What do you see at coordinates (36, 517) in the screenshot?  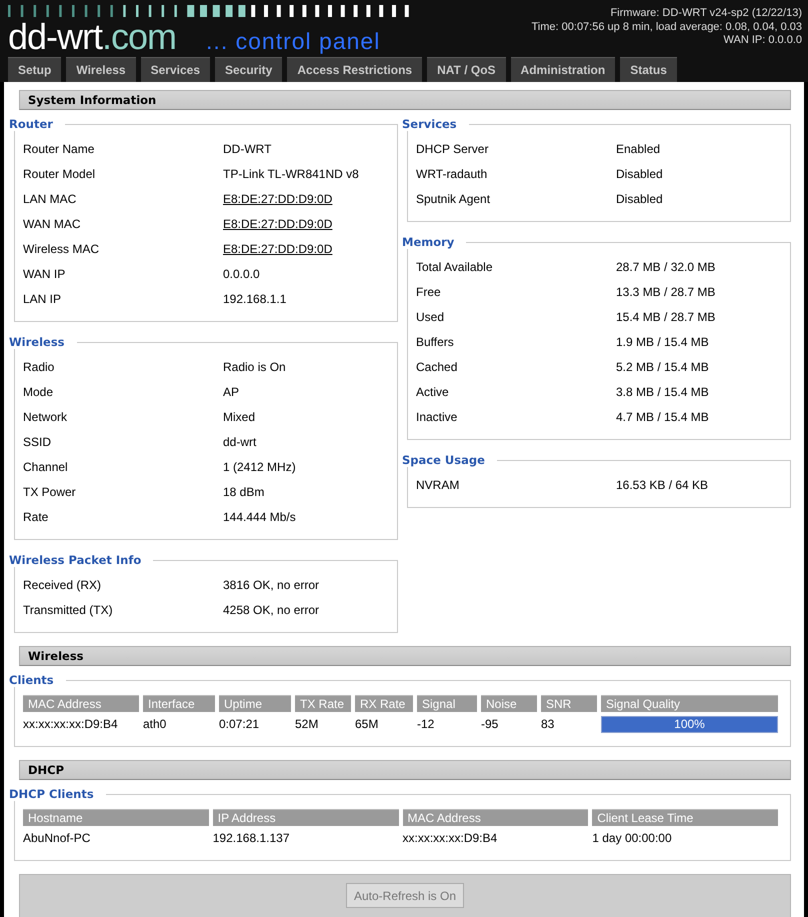 I see `field-label: Rate` at bounding box center [36, 517].